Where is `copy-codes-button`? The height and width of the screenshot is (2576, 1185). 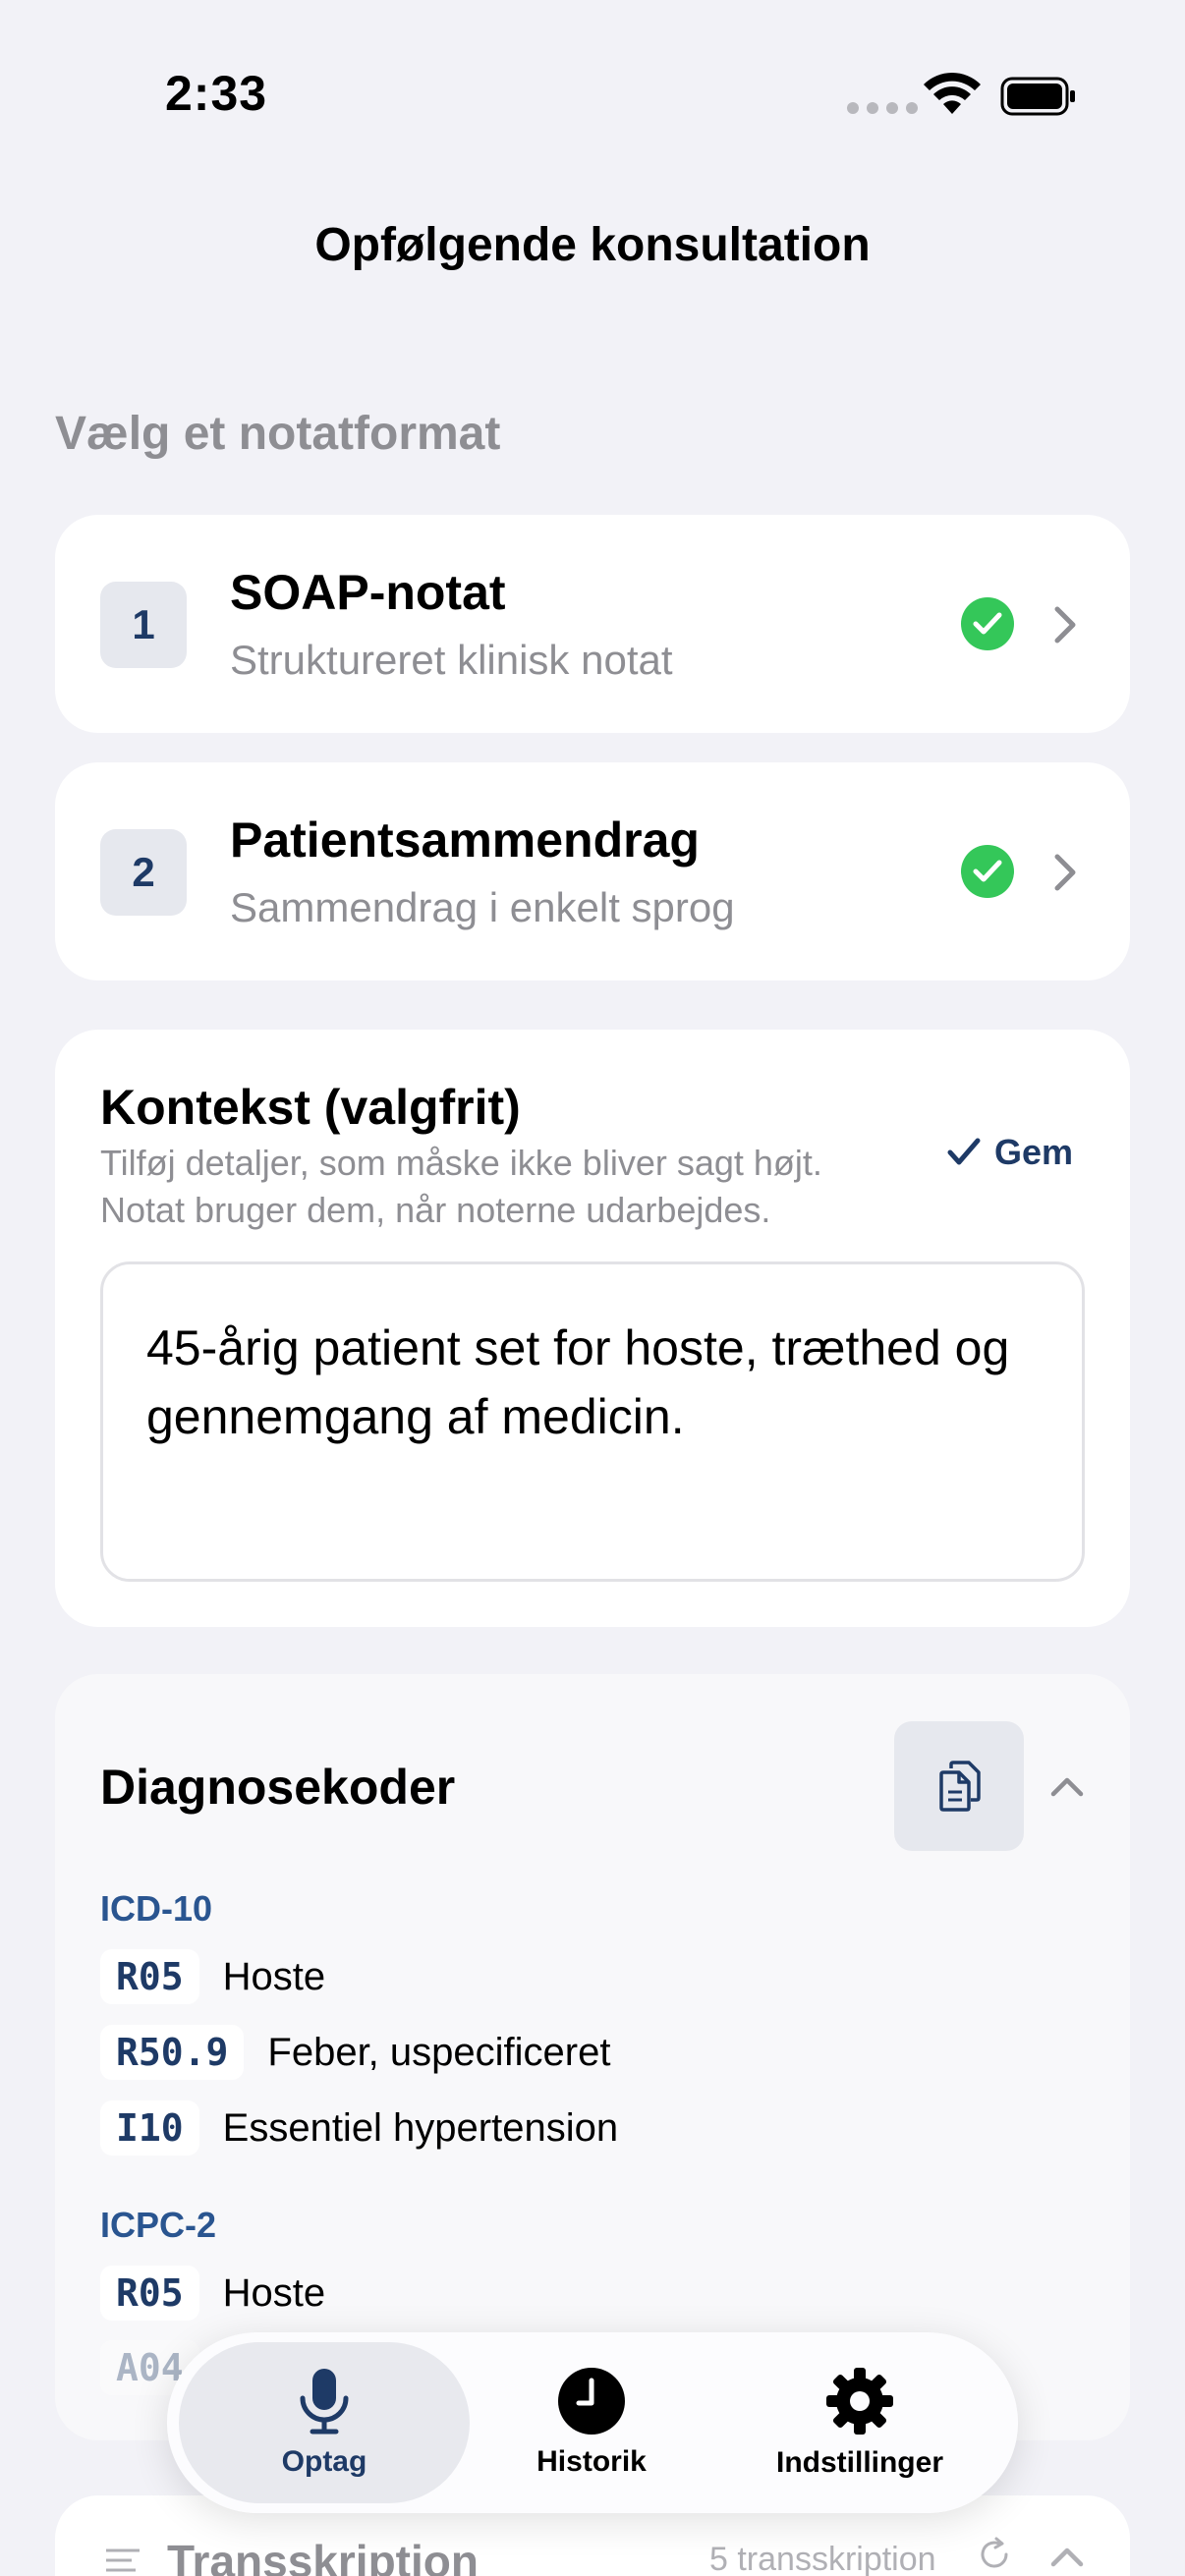 copy-codes-button is located at coordinates (959, 1786).